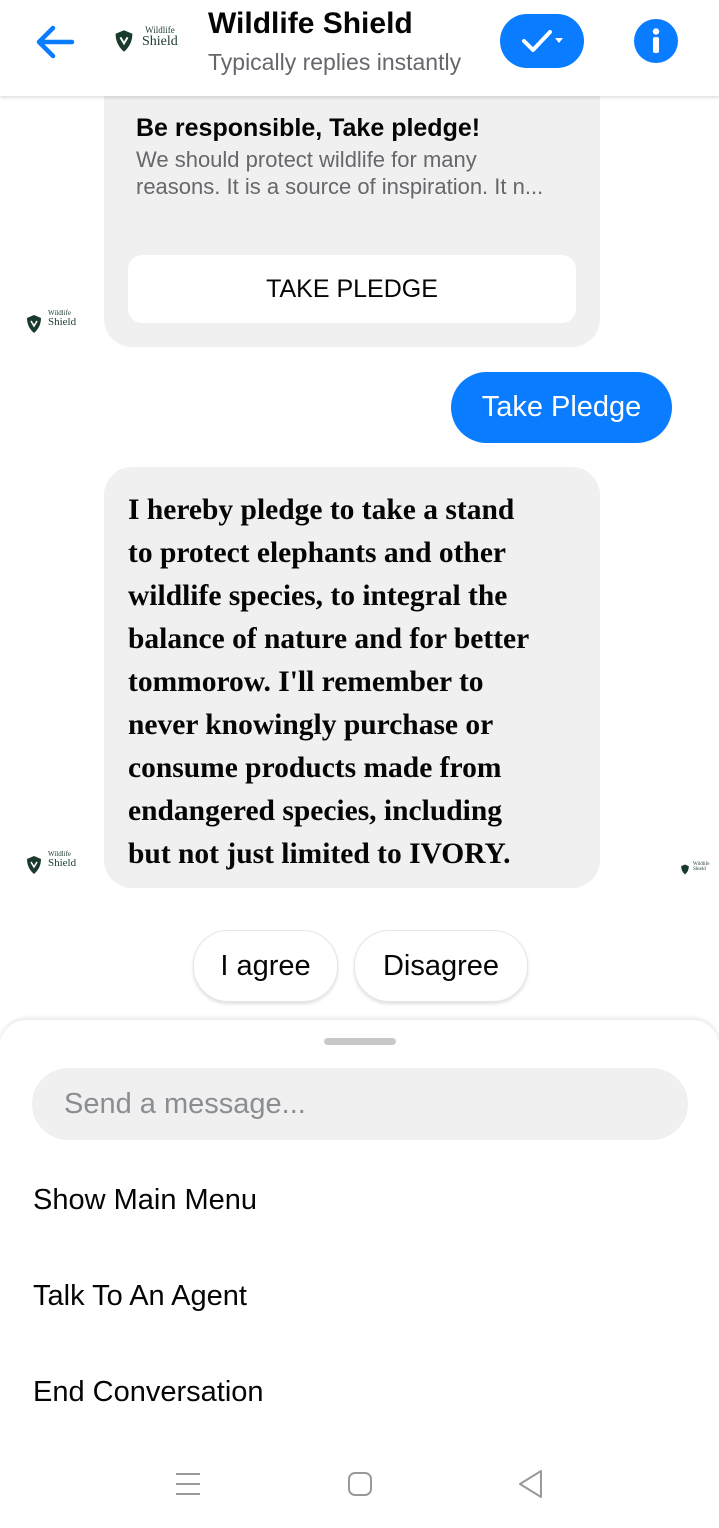 The width and height of the screenshot is (719, 1528). I want to click on menu-icon, so click(188, 1484).